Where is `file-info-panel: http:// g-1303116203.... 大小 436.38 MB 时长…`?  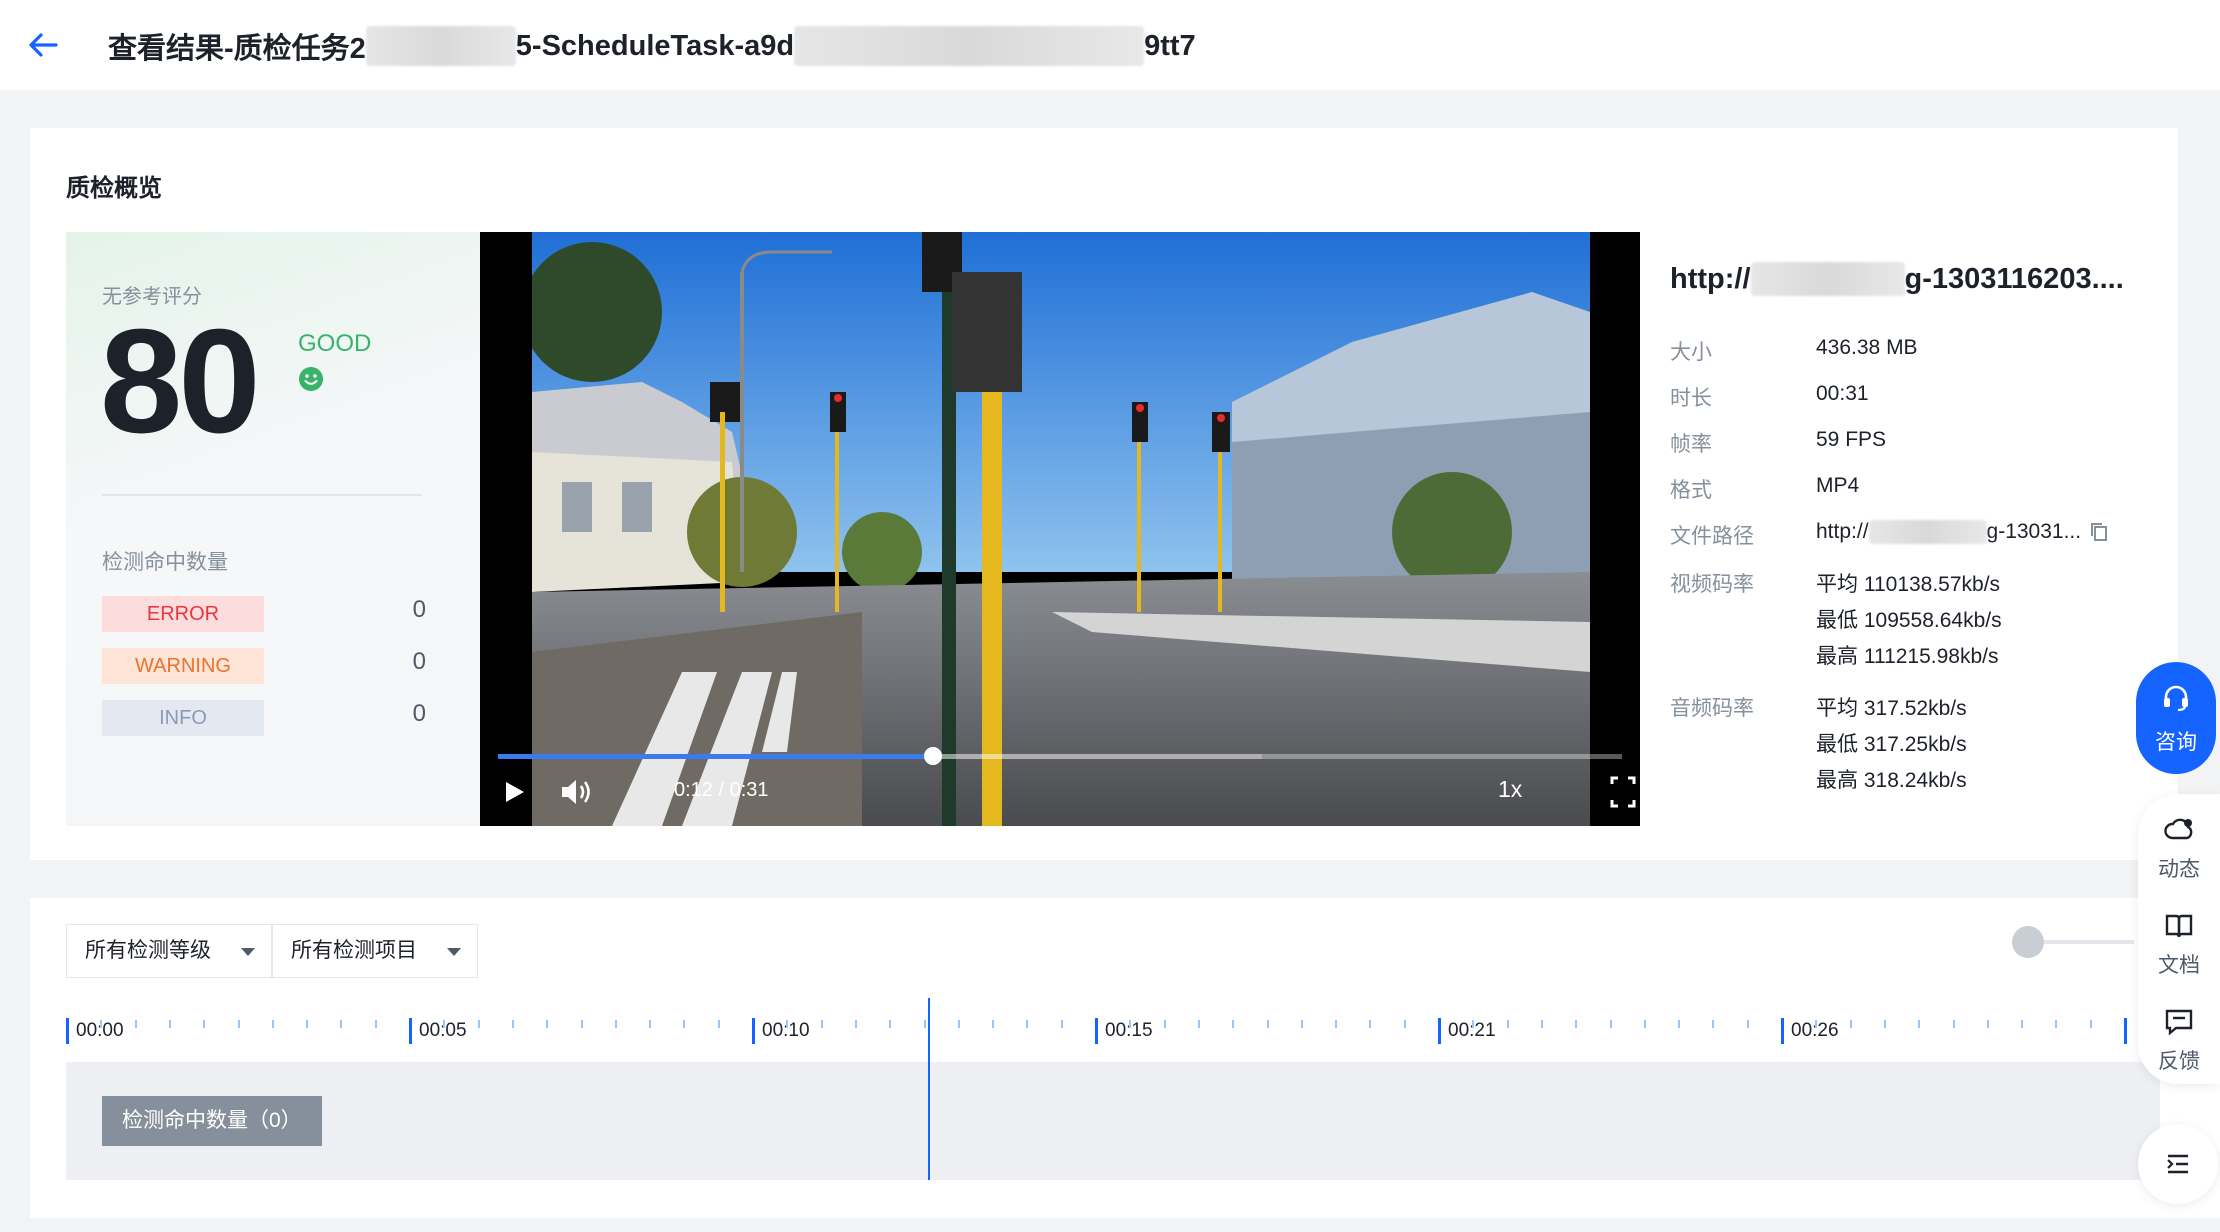
file-info-panel: http:// g-1303116203.... 大小 436.38 MB 时长… is located at coordinates (1915, 529).